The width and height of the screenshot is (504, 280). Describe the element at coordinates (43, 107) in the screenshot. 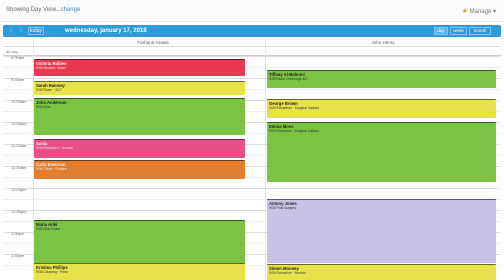

I see `appointment-details: 9/30 New` at that location.